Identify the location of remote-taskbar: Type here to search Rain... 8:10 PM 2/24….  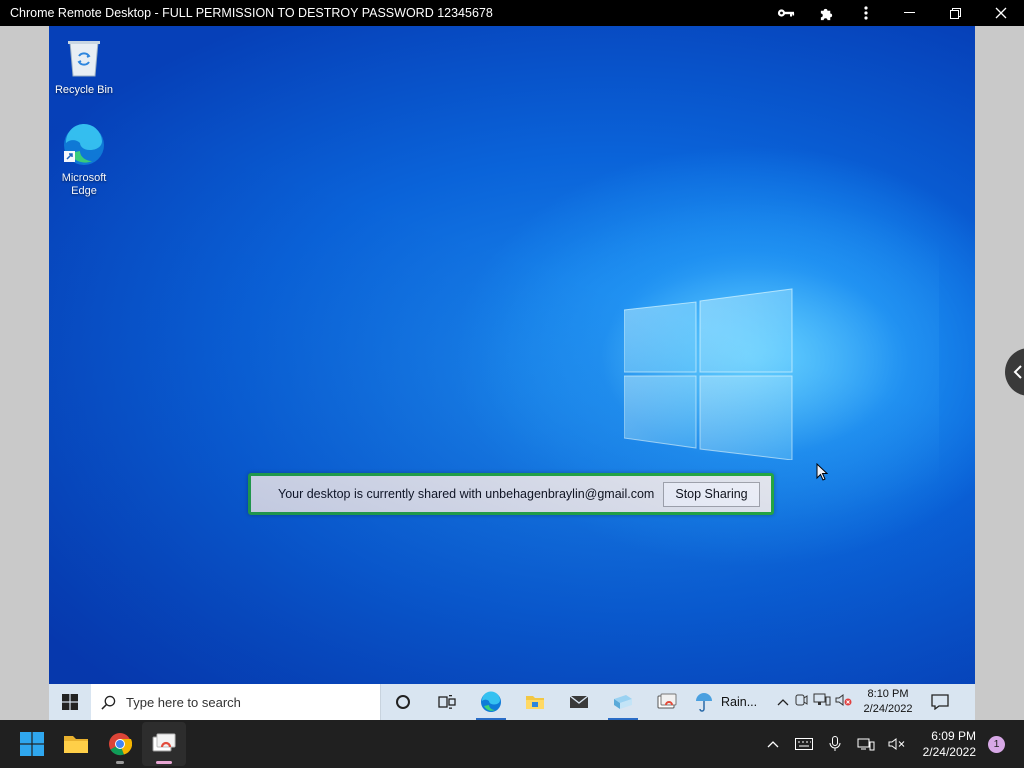
(512, 702).